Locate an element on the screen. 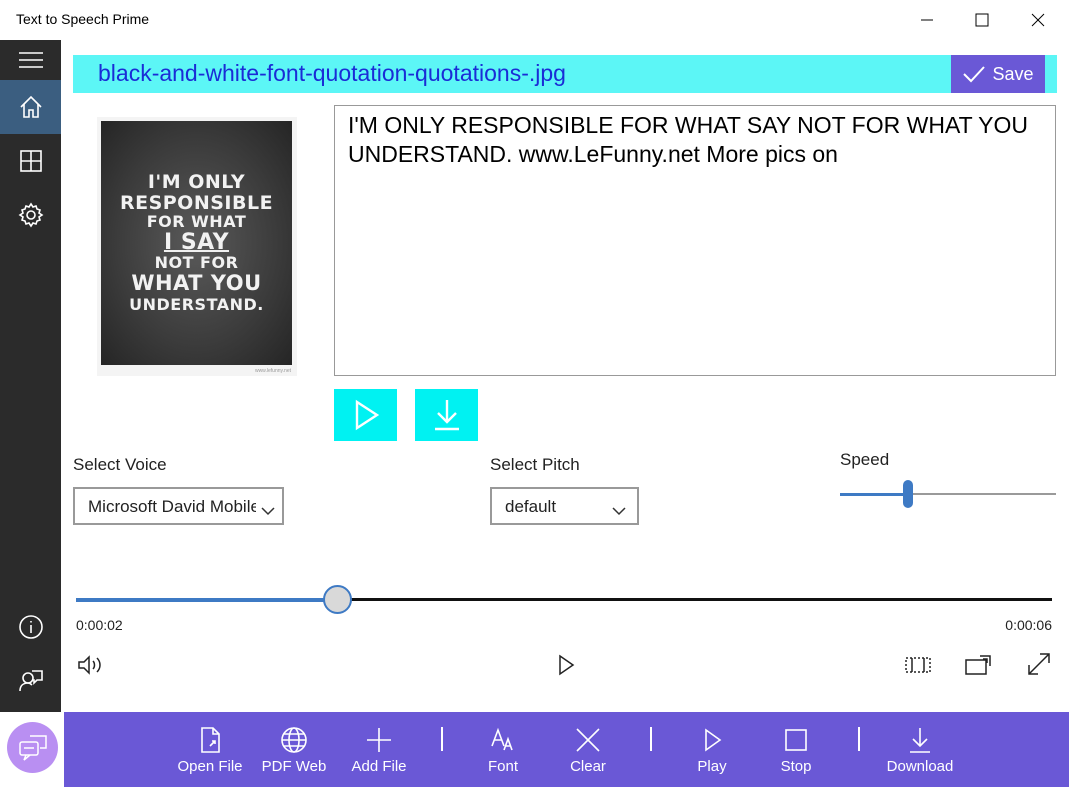 The height and width of the screenshot is (787, 1069). poster-line: UNDERSTAND. is located at coordinates (196, 305).